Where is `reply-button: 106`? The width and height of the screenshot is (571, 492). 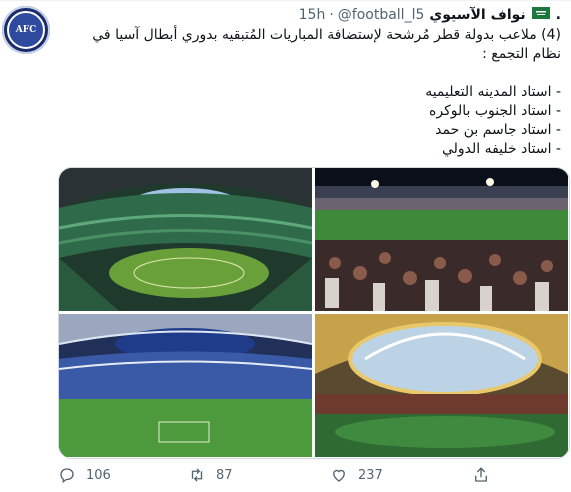 reply-button: 106 is located at coordinates (84, 475).